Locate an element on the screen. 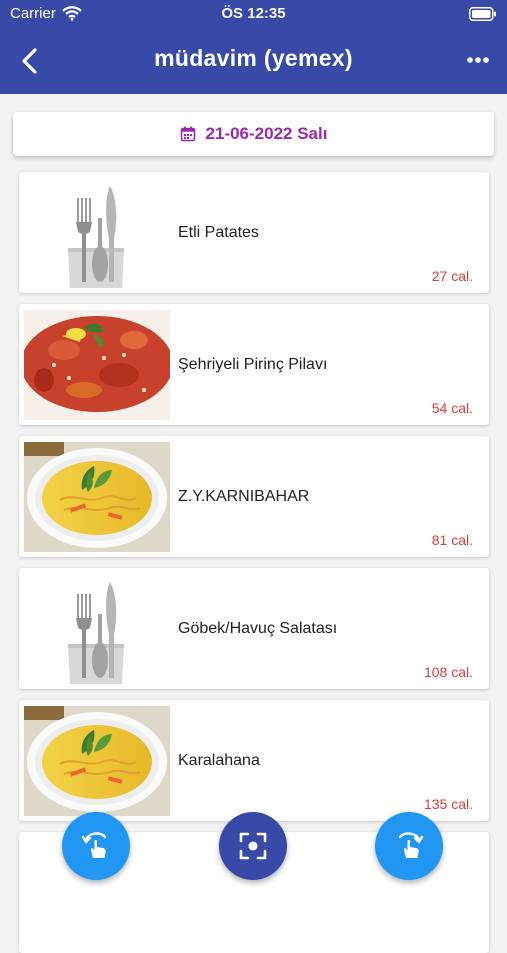  meal-name: Karalahana is located at coordinates (219, 760).